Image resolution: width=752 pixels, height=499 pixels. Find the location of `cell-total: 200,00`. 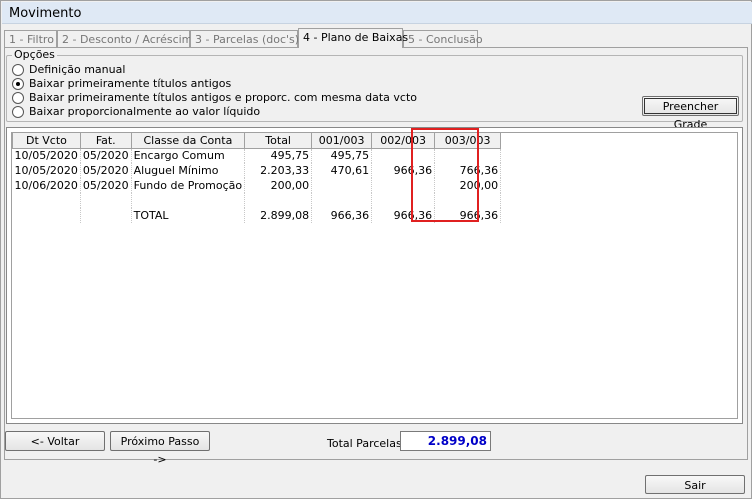

cell-total: 200,00 is located at coordinates (278, 185).